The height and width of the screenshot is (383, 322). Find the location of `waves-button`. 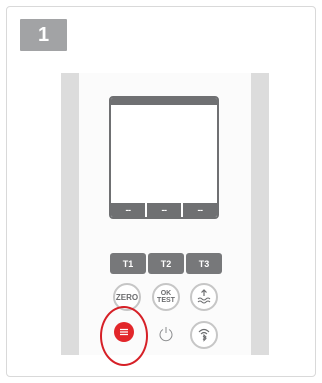

waves-button is located at coordinates (204, 297).